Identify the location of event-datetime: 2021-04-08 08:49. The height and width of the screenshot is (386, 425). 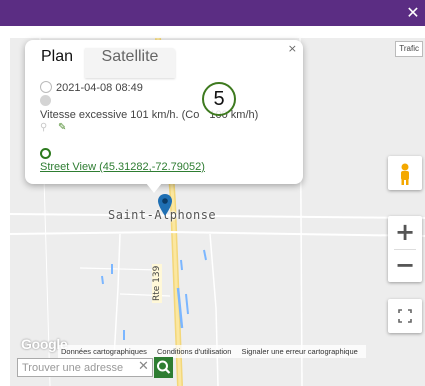
(99, 88).